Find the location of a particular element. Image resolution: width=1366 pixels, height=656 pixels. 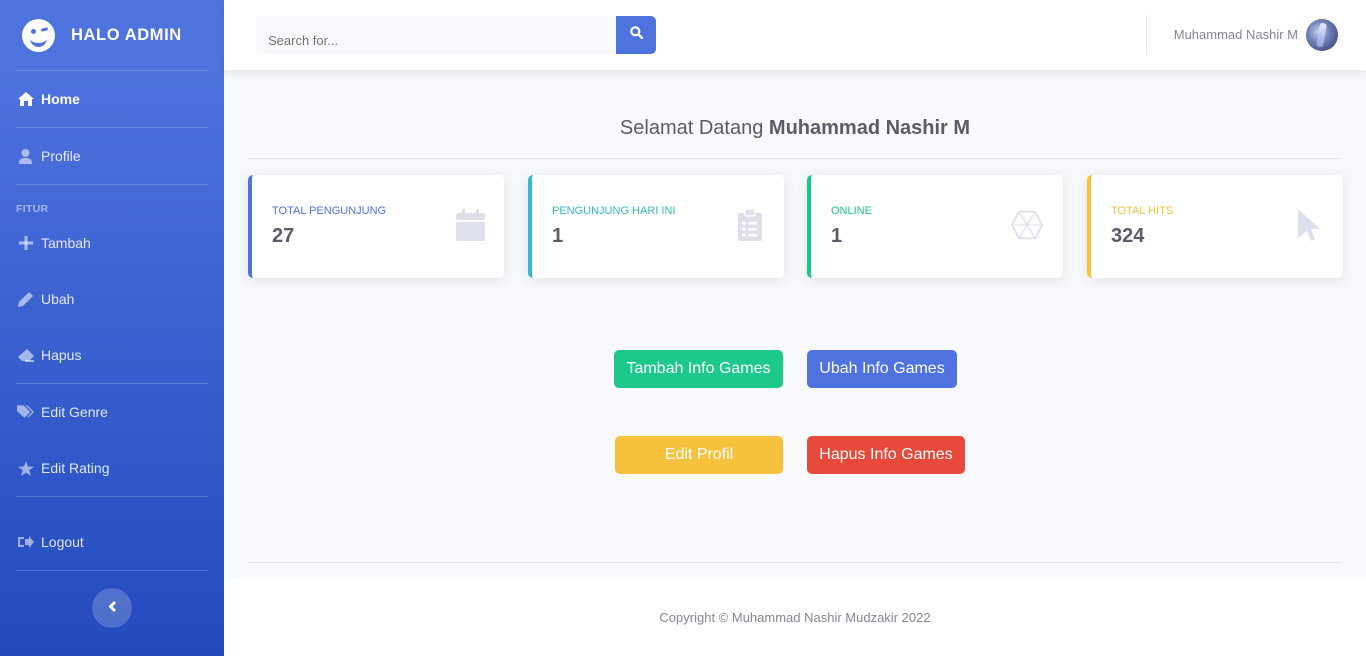

stat-card-total-pengunjung: TOTAL PENGUNJUNG 27 is located at coordinates (376, 226).